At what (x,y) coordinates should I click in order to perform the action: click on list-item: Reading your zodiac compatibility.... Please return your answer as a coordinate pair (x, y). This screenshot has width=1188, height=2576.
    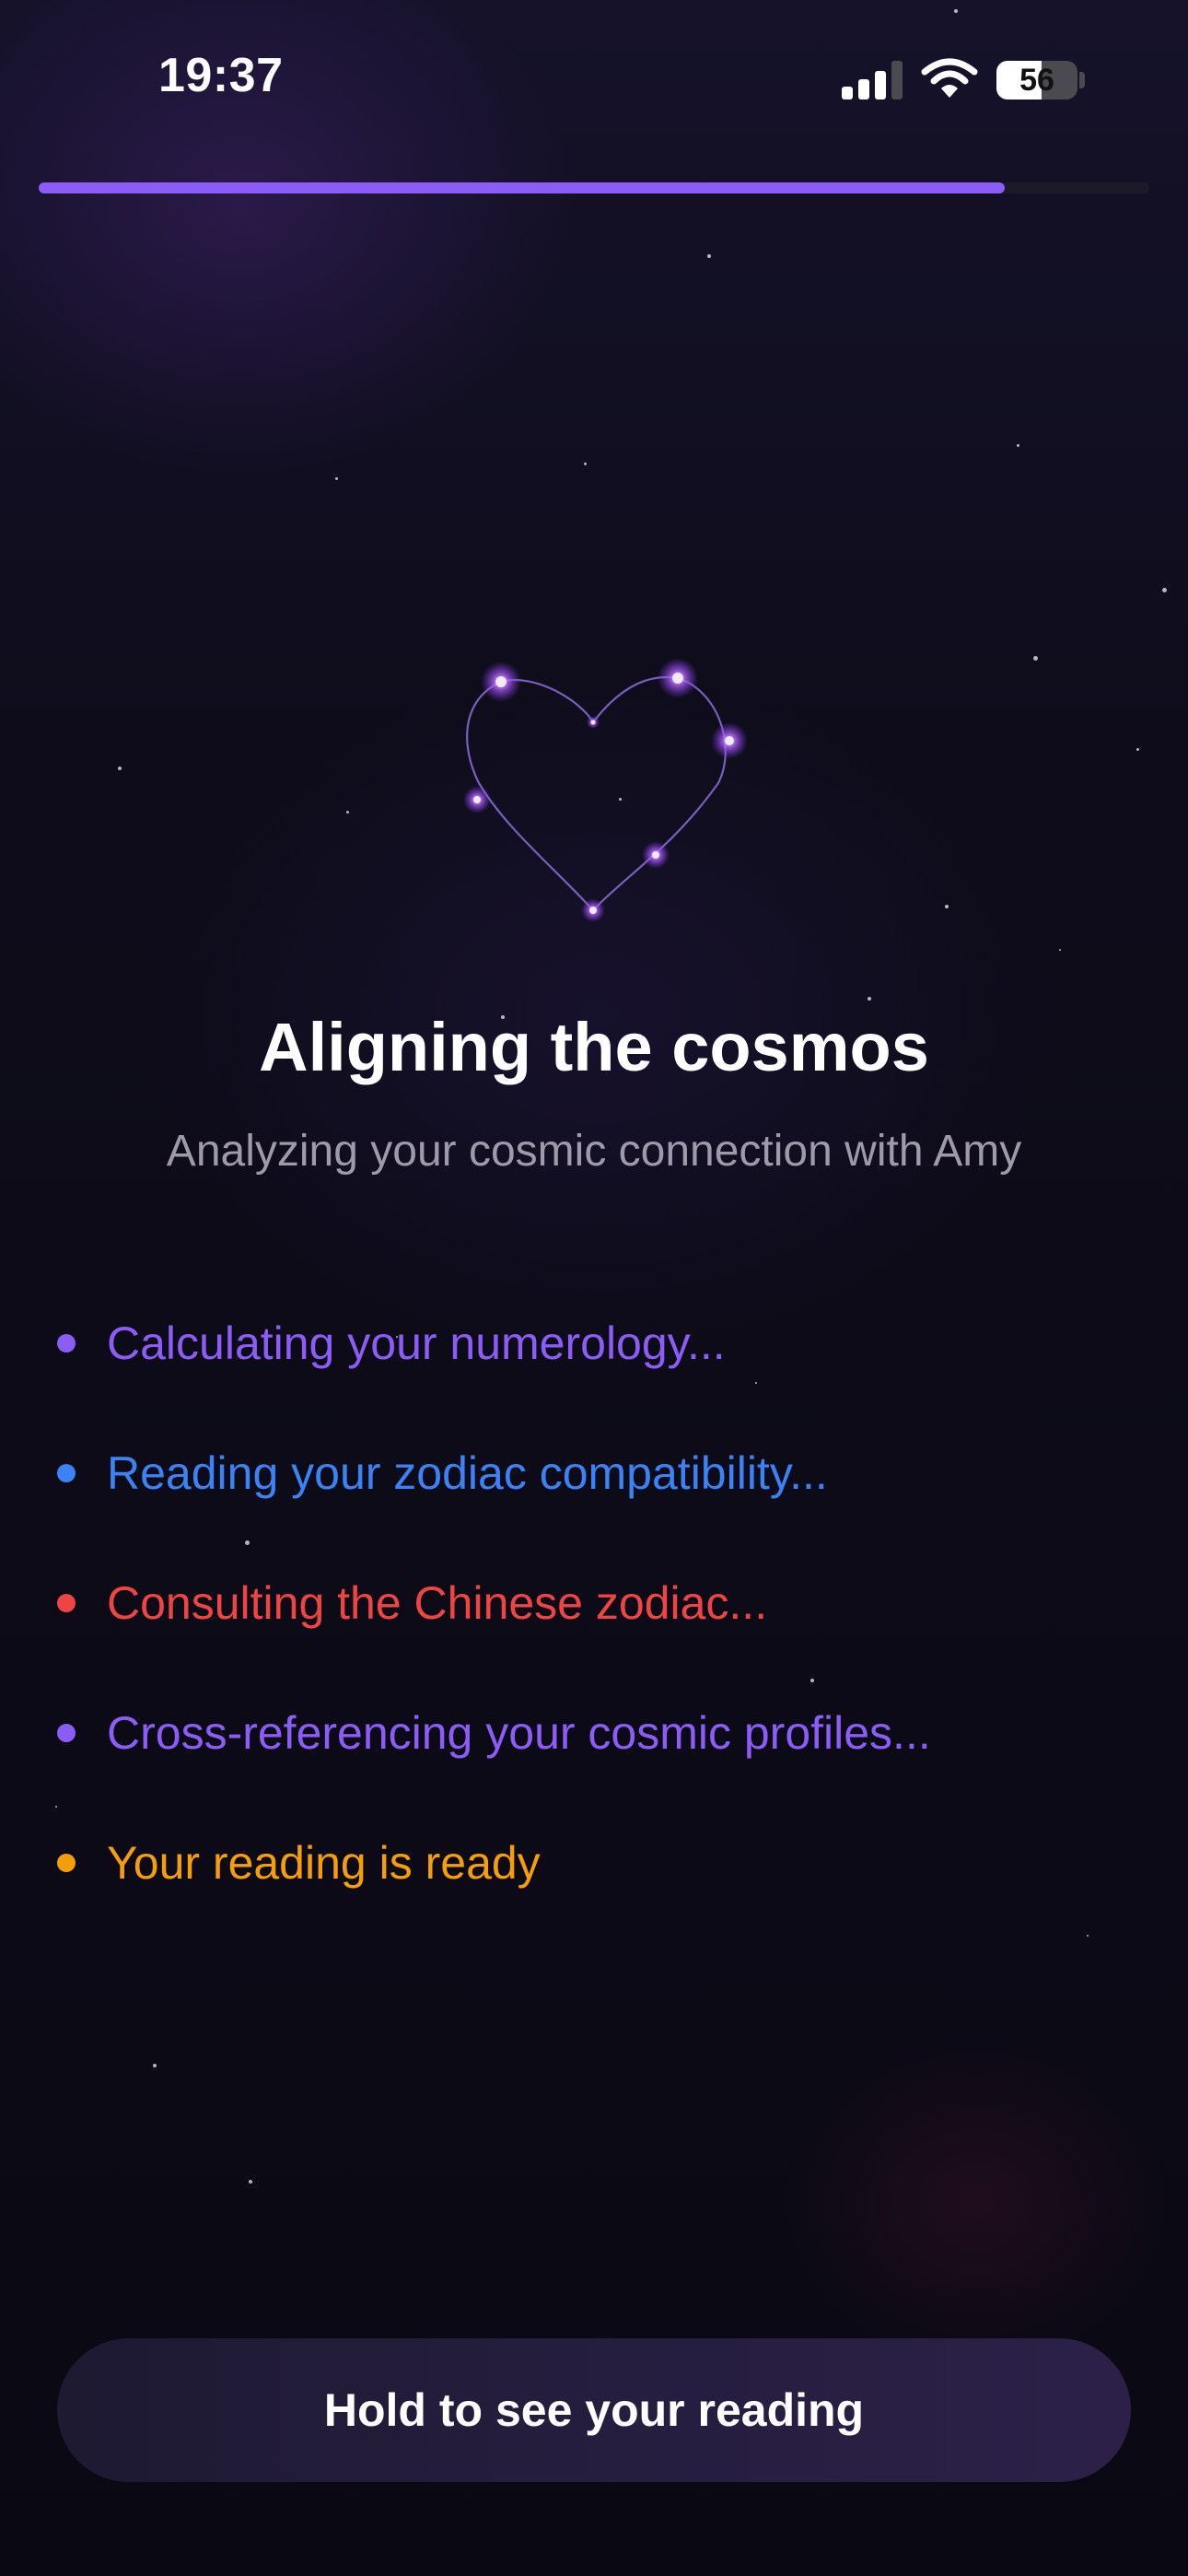
    Looking at the image, I should click on (600, 1503).